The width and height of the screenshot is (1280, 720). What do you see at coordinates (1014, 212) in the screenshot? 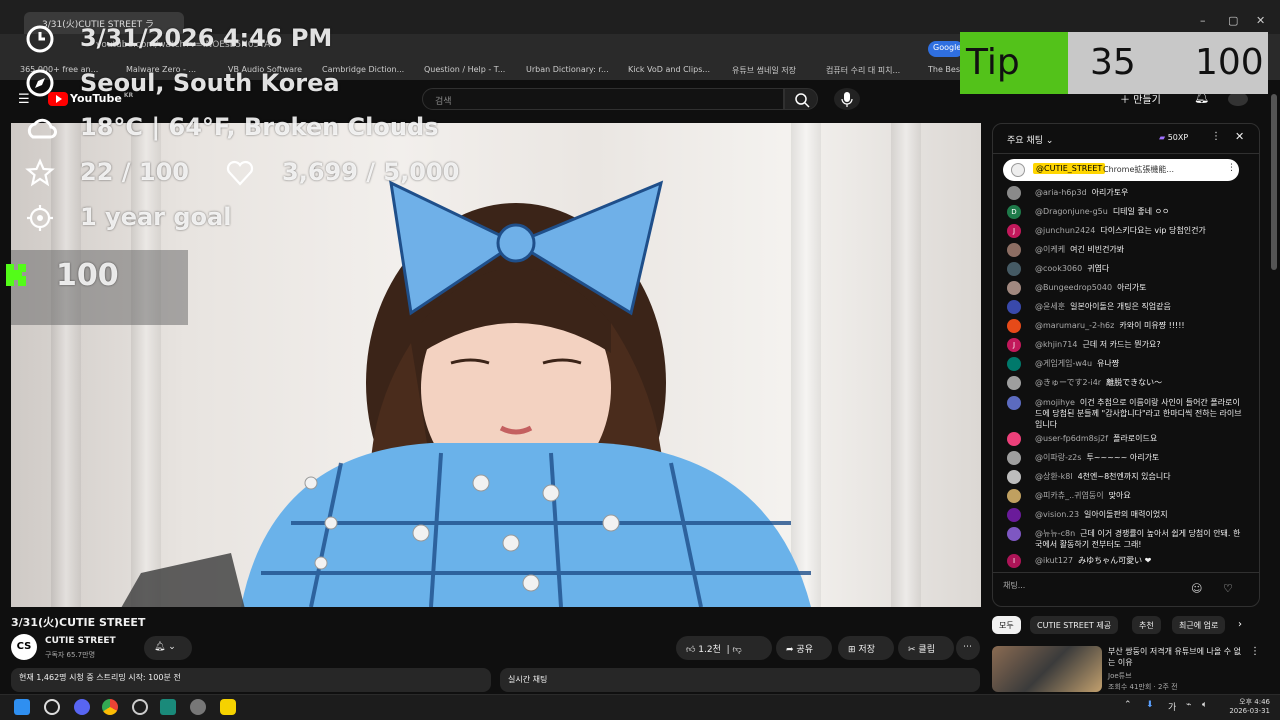
I see `chat-avatar: D` at bounding box center [1014, 212].